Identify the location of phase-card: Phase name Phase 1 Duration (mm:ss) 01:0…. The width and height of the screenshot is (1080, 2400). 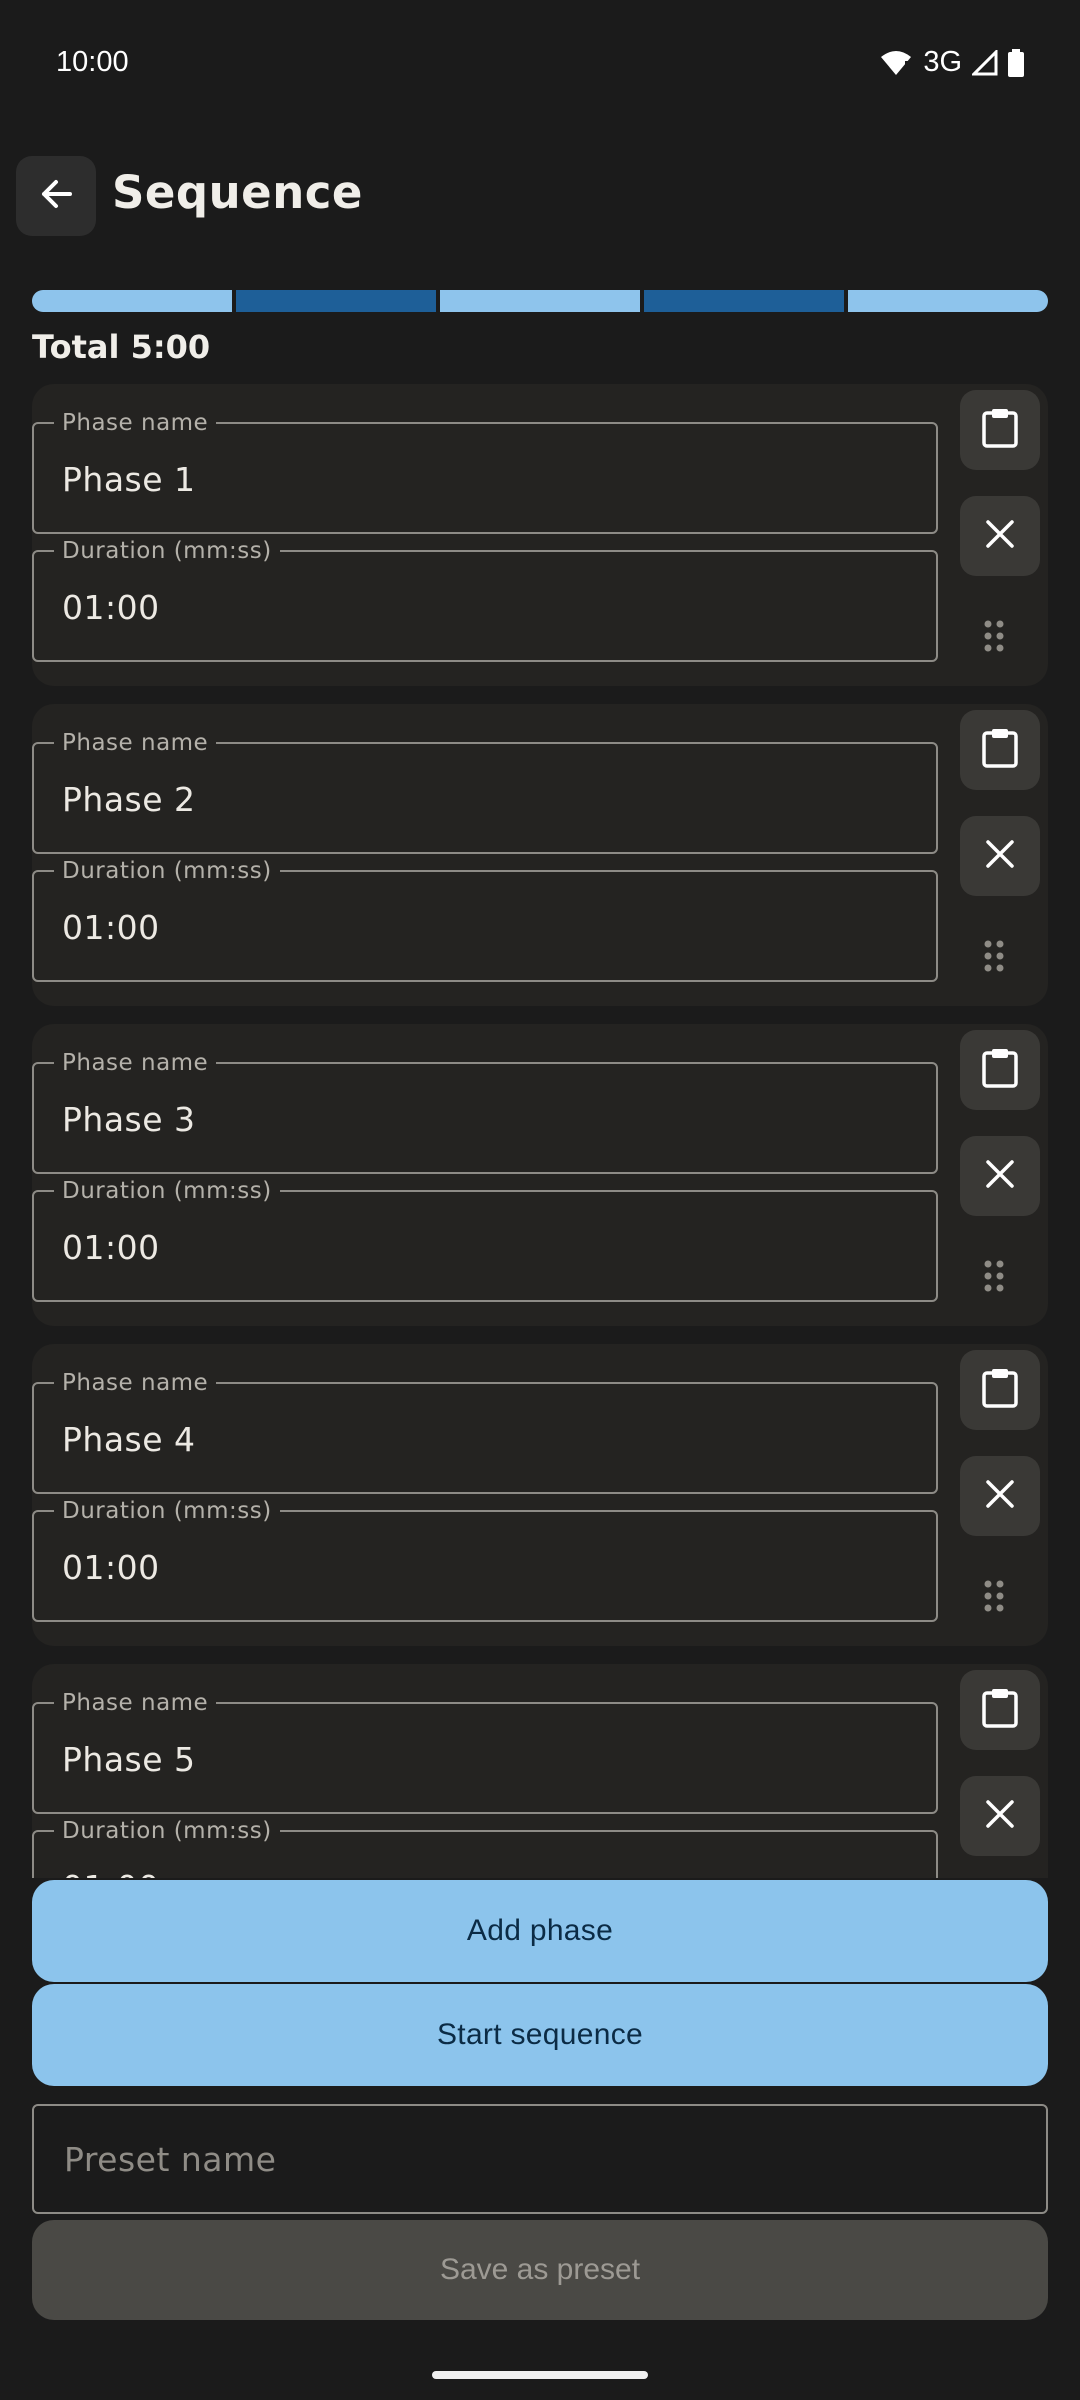
(540, 535).